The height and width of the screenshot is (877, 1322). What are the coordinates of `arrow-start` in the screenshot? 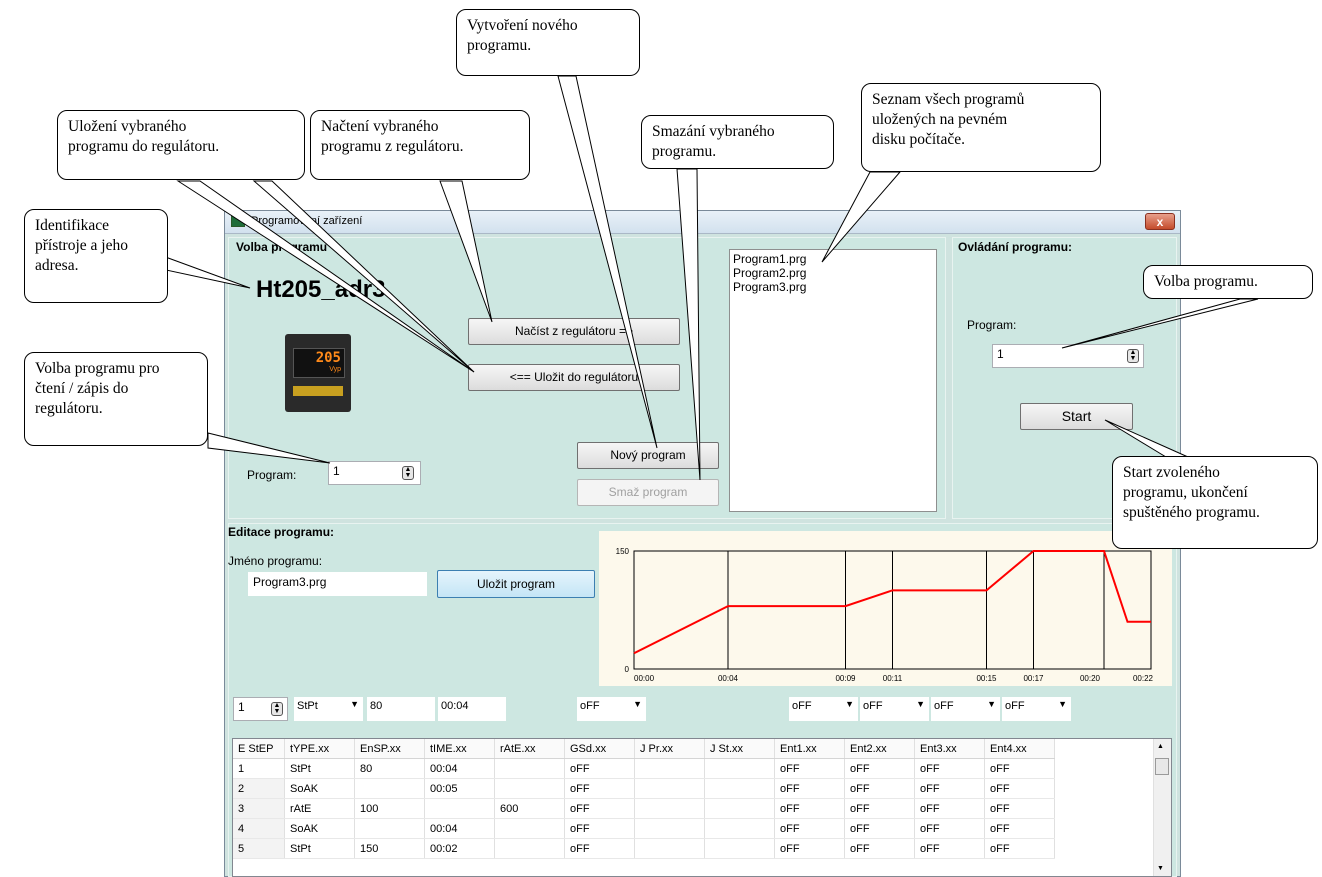 It's located at (1146, 438).